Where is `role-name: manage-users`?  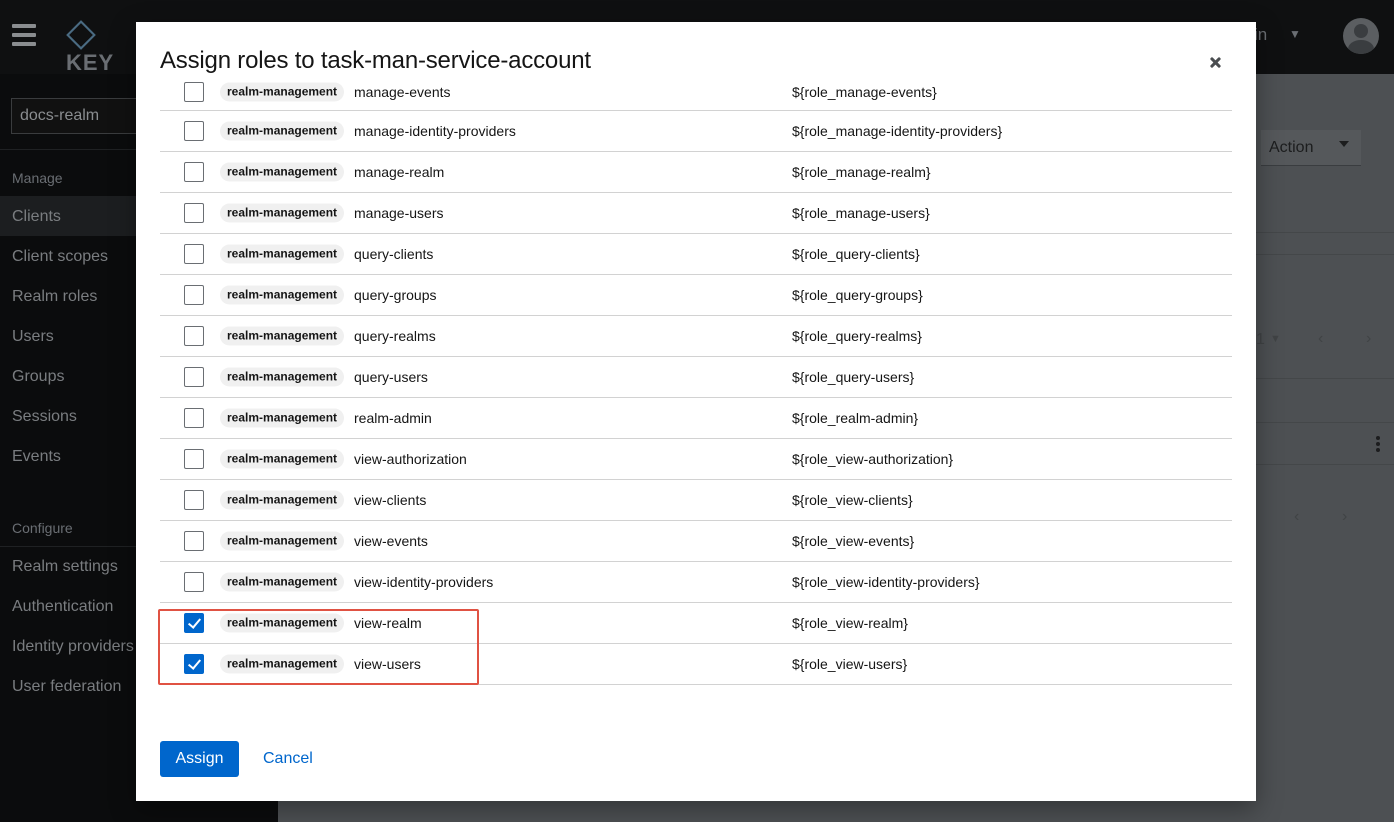
role-name: manage-users is located at coordinates (399, 213).